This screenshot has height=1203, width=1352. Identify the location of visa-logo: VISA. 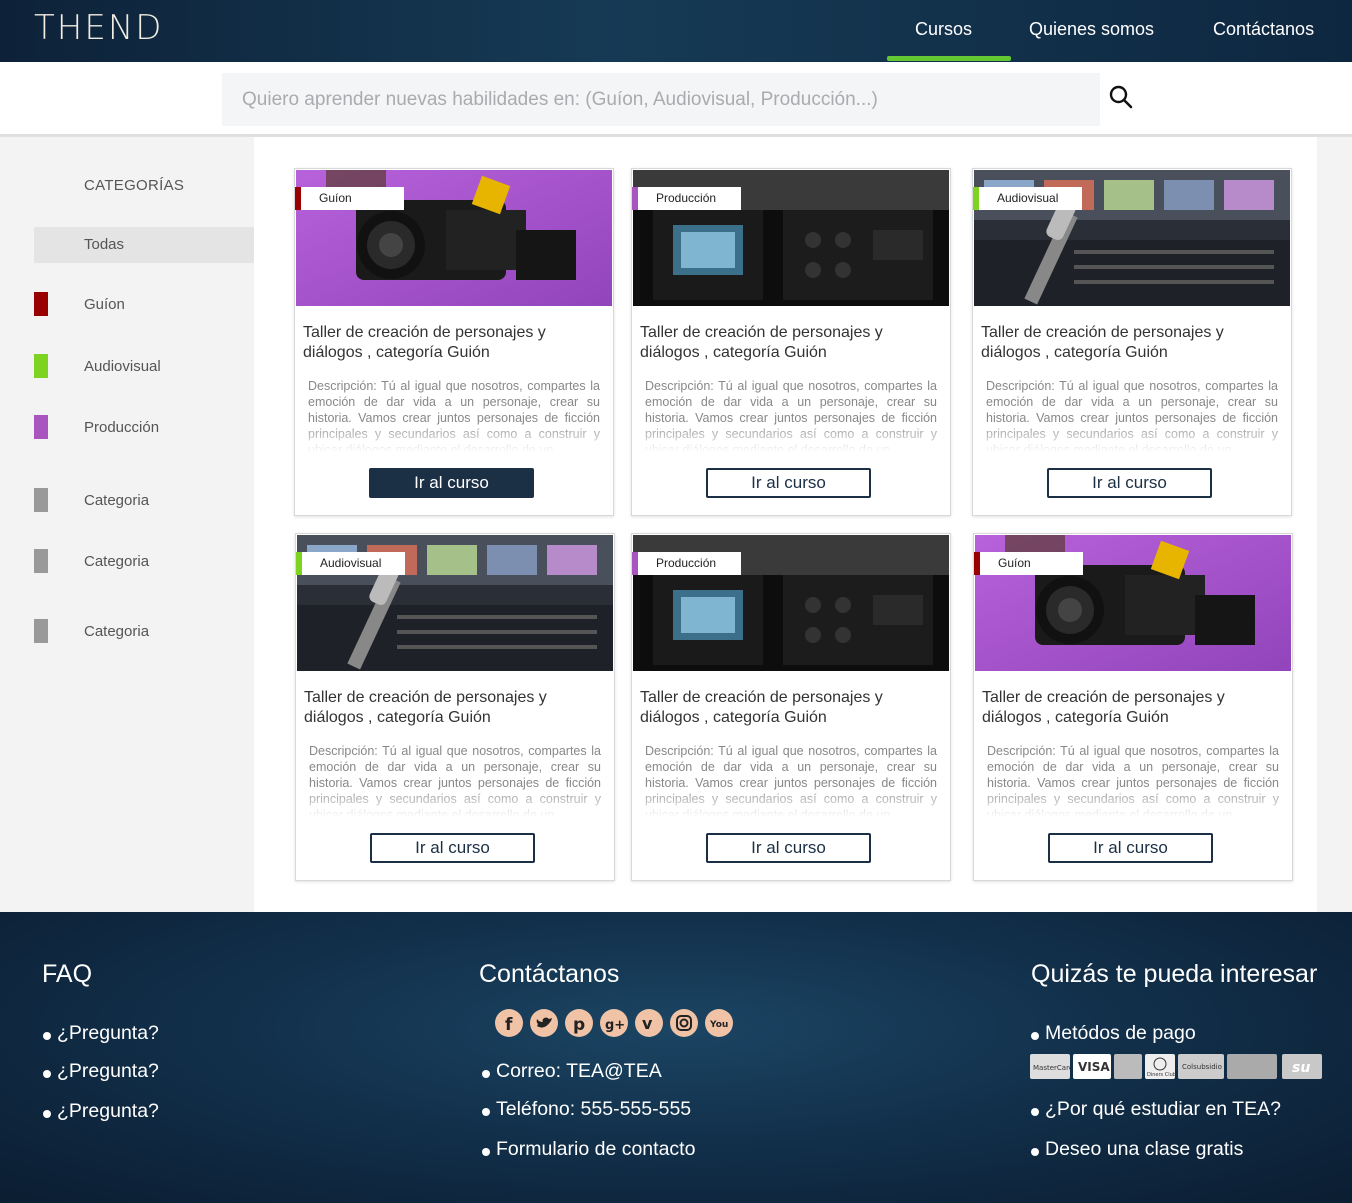
(1092, 1066).